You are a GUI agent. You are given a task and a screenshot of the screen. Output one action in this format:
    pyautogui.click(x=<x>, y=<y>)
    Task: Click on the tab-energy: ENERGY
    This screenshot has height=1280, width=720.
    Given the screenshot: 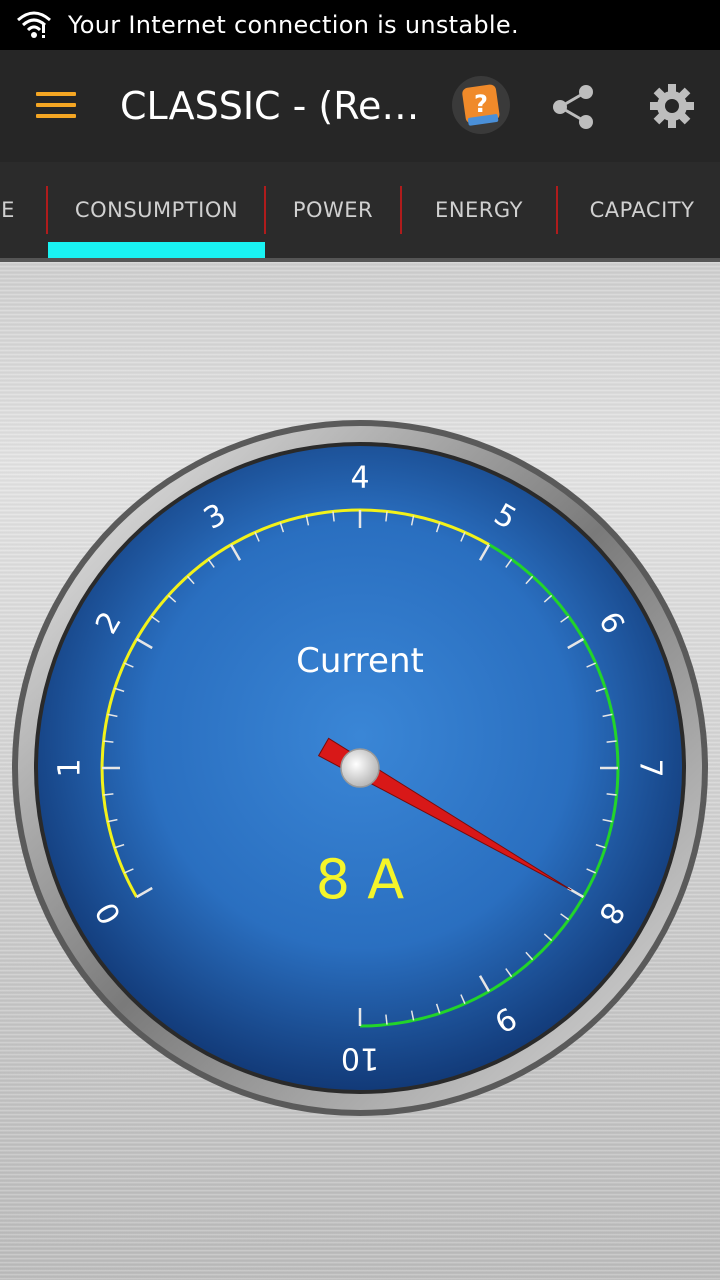 What is the action you would take?
    pyautogui.click(x=479, y=210)
    